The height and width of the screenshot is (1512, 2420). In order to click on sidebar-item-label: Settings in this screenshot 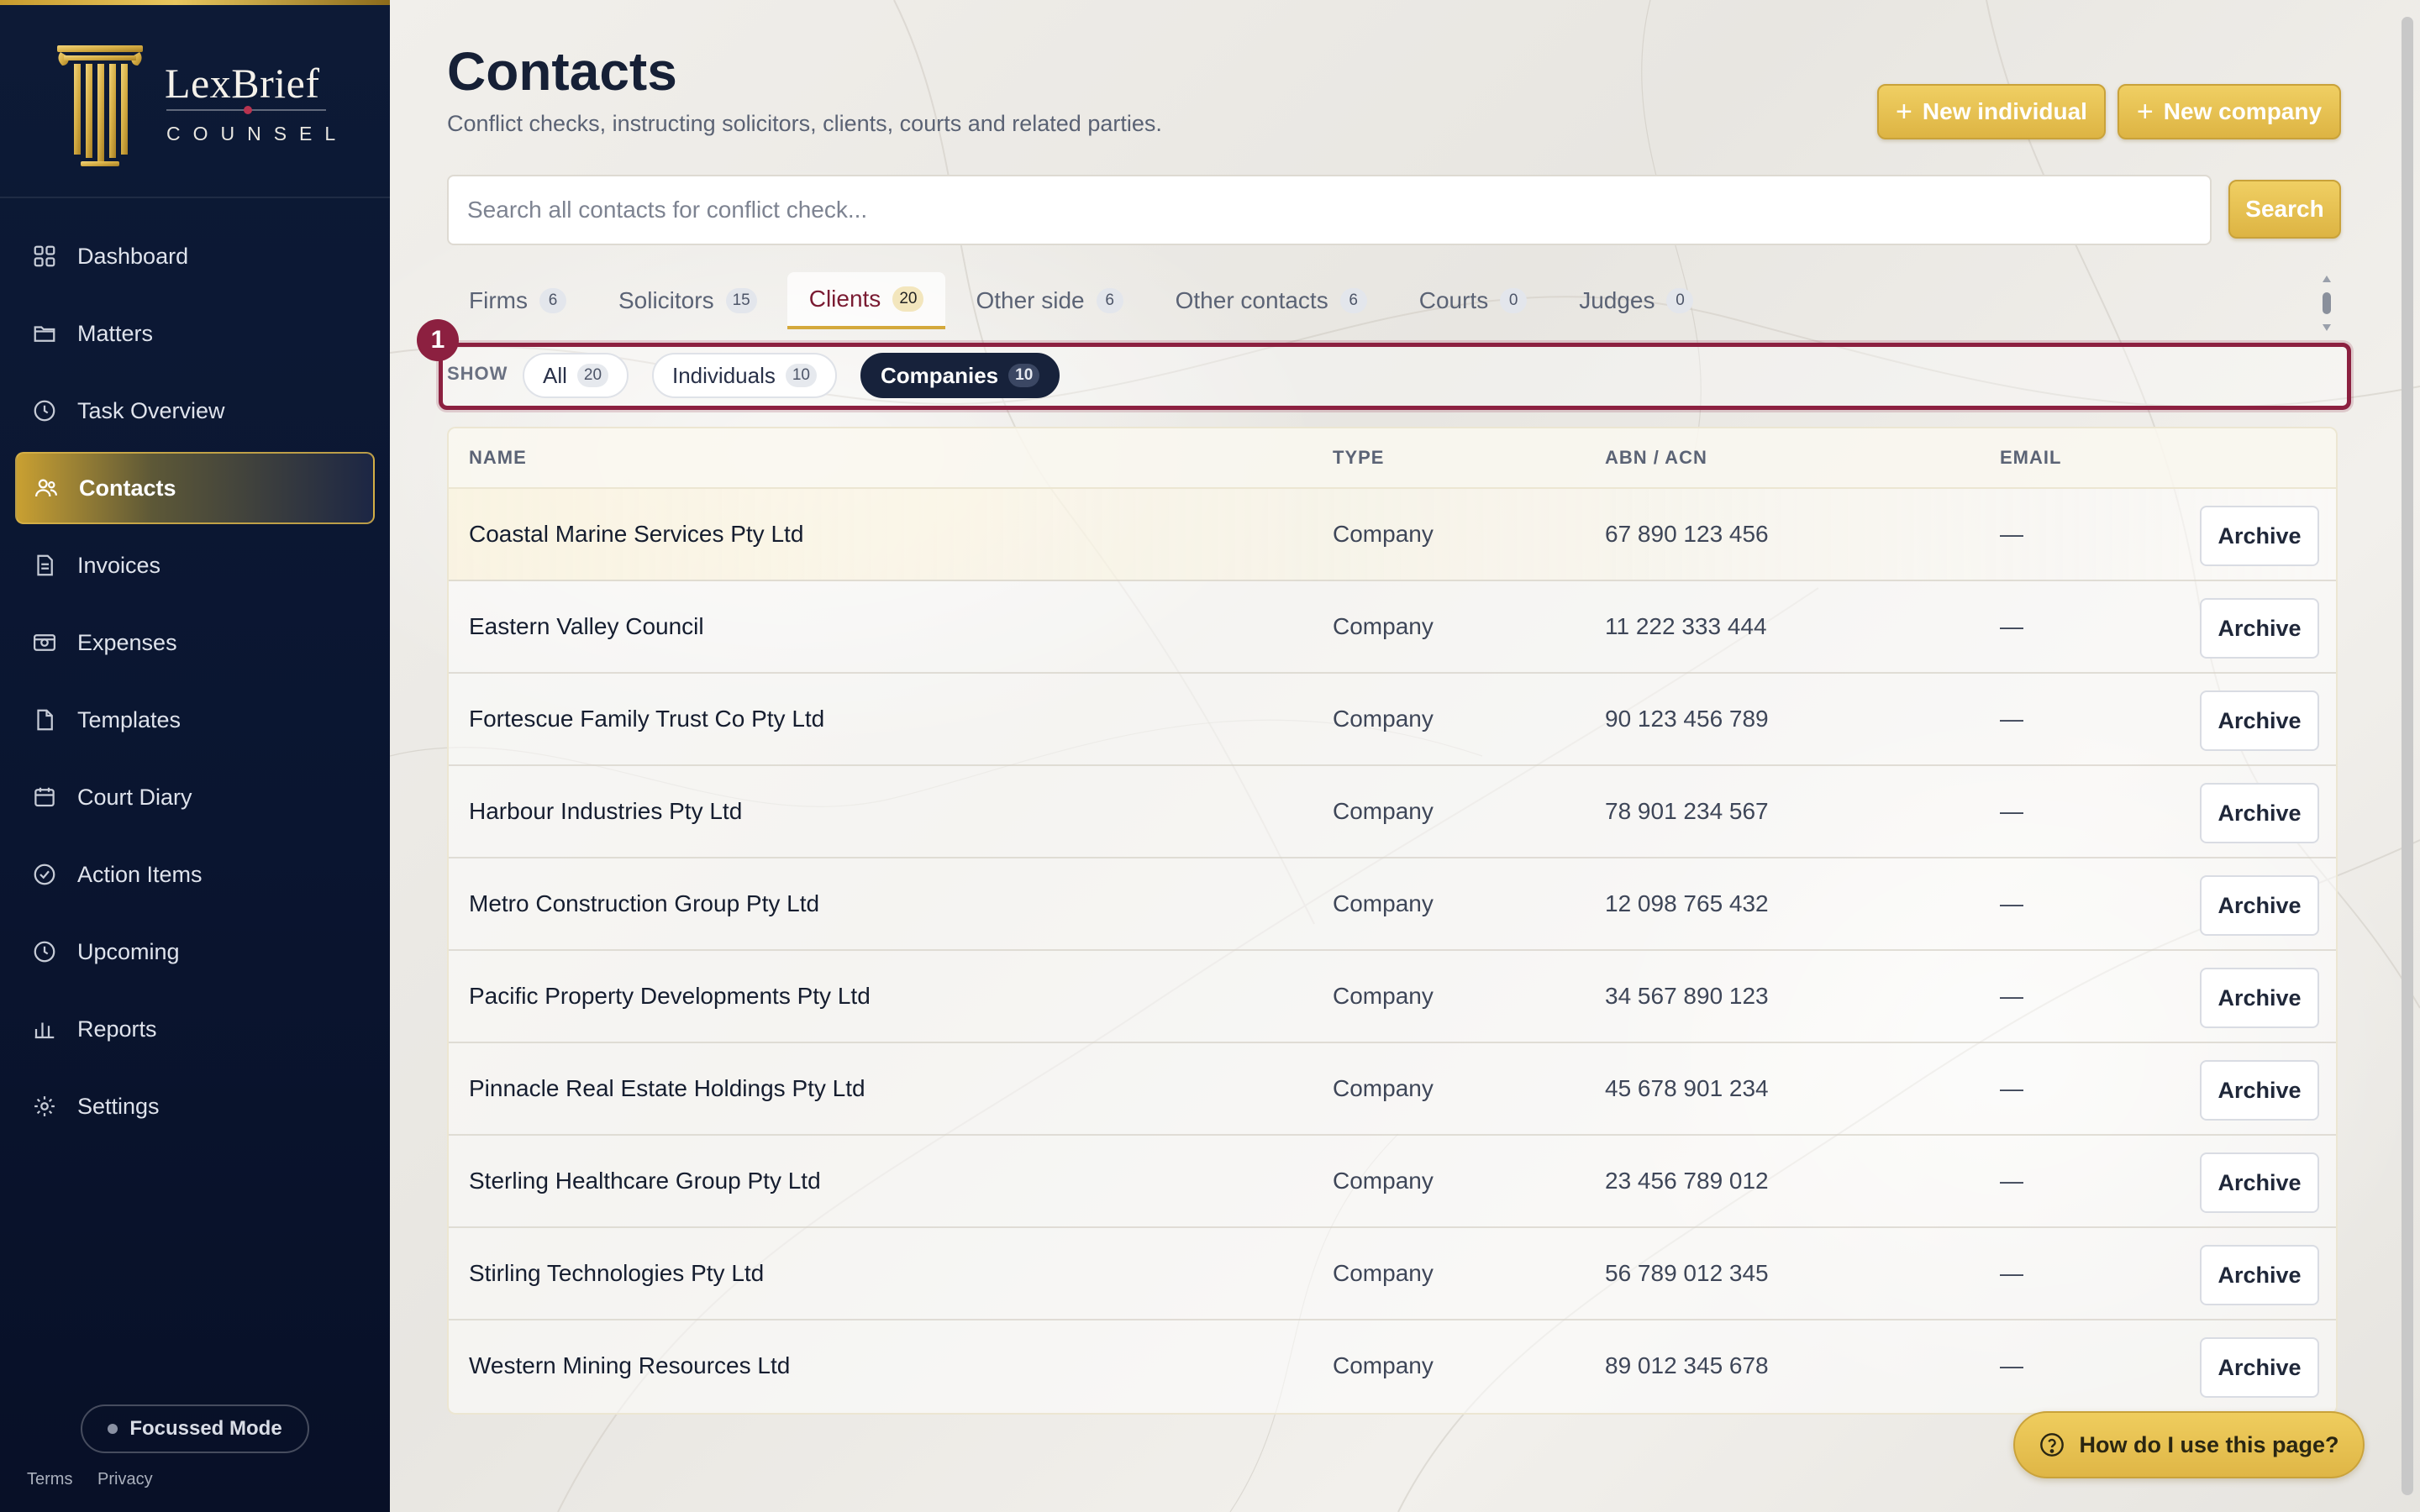, I will do `click(118, 1106)`.